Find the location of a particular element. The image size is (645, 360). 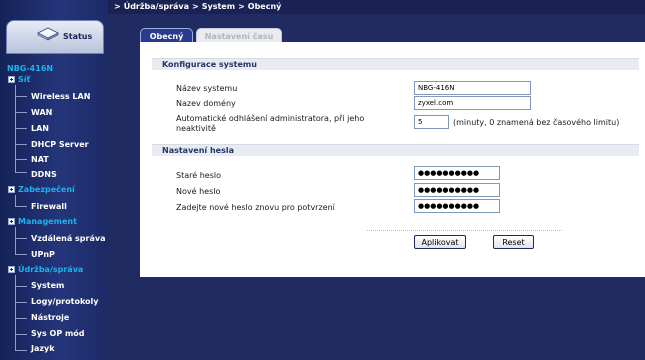

sidebar-item-logs: Logy/protokoly is located at coordinates (65, 301).